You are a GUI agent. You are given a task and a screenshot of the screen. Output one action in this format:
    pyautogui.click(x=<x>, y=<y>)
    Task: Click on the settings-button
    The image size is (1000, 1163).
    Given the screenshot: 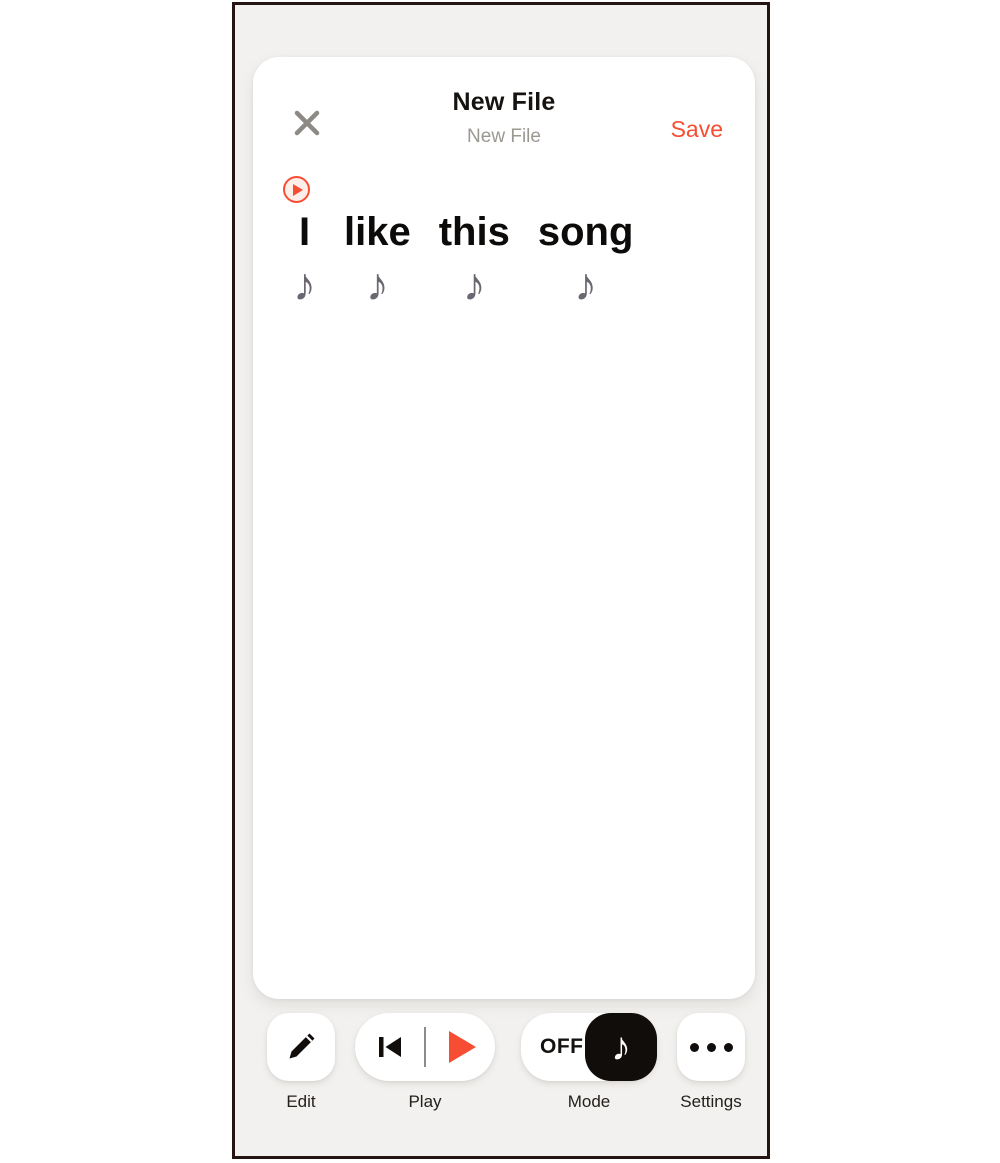 What is the action you would take?
    pyautogui.click(x=711, y=1047)
    